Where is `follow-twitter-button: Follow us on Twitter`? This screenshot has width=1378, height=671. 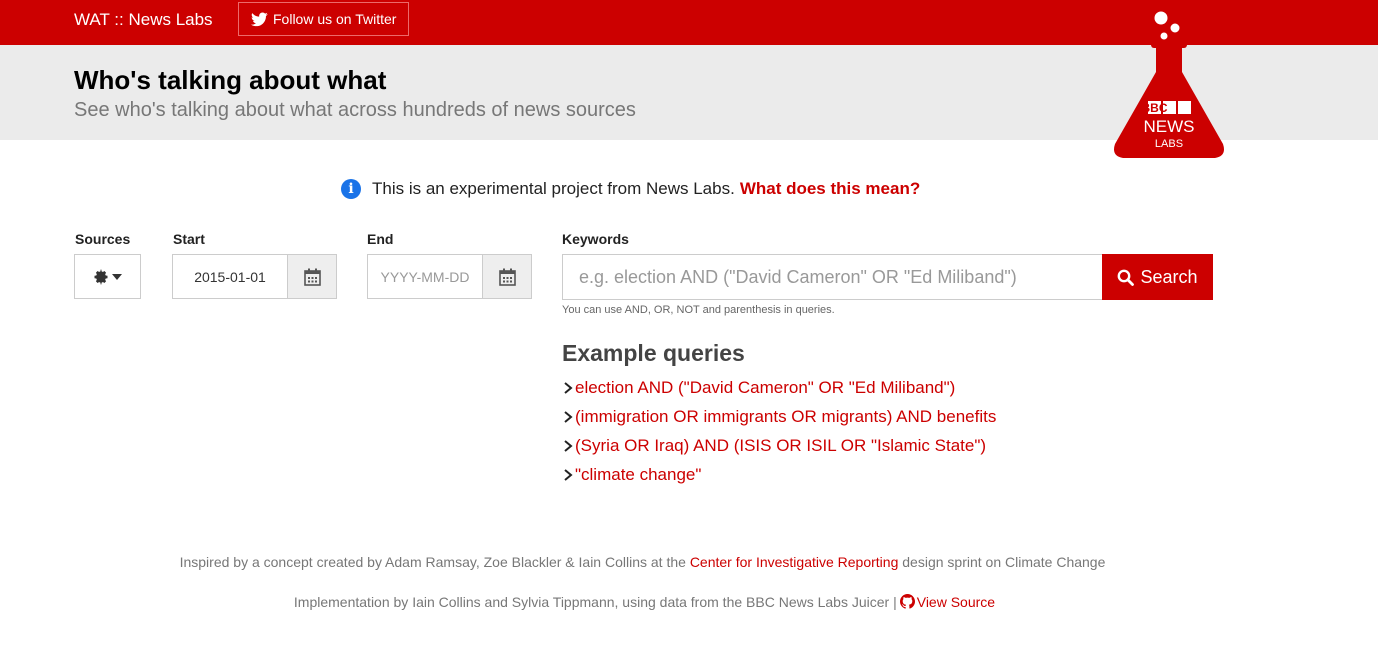
follow-twitter-button: Follow us on Twitter is located at coordinates (324, 19).